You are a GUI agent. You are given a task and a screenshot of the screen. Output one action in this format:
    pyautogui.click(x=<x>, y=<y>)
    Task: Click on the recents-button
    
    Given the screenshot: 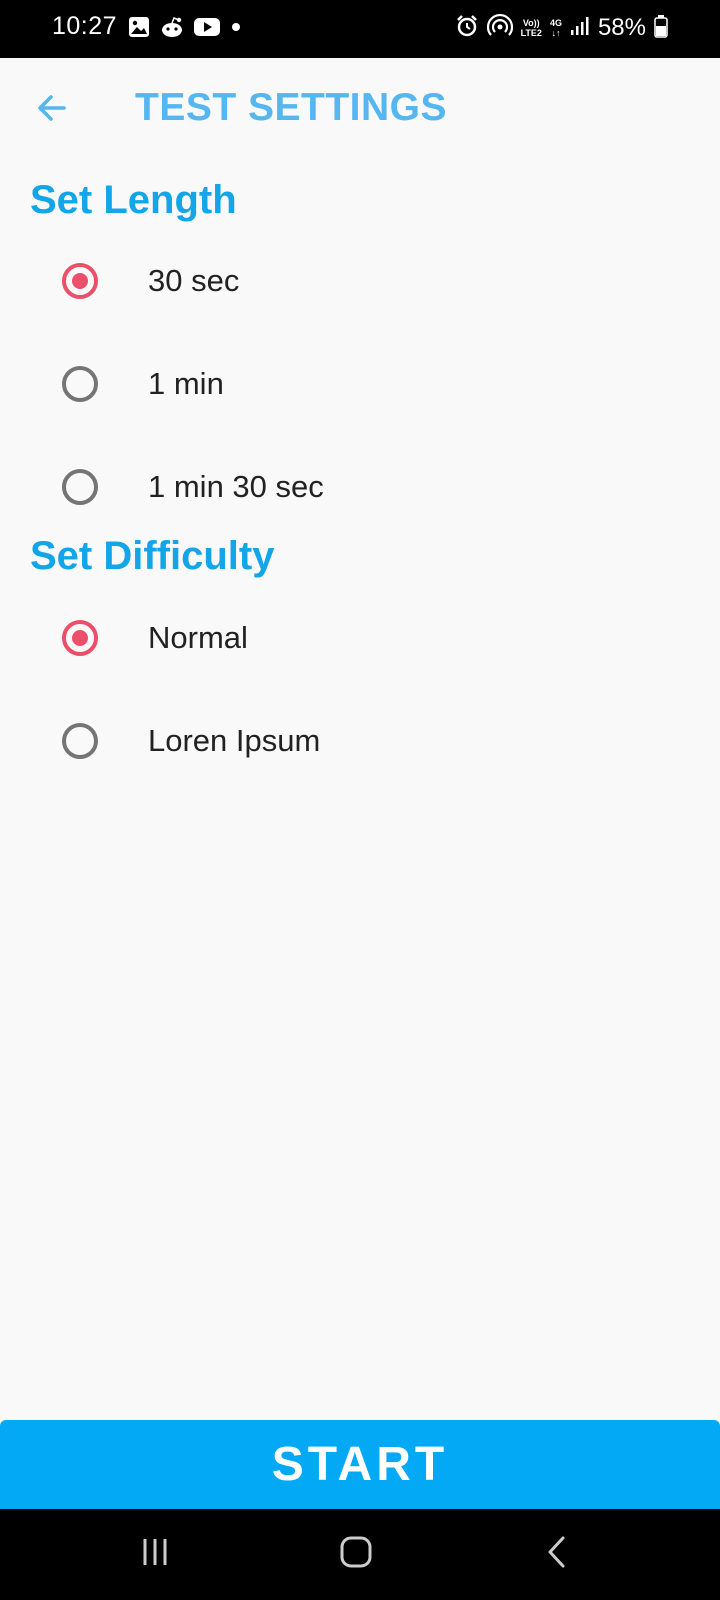 What is the action you would take?
    pyautogui.click(x=155, y=1554)
    